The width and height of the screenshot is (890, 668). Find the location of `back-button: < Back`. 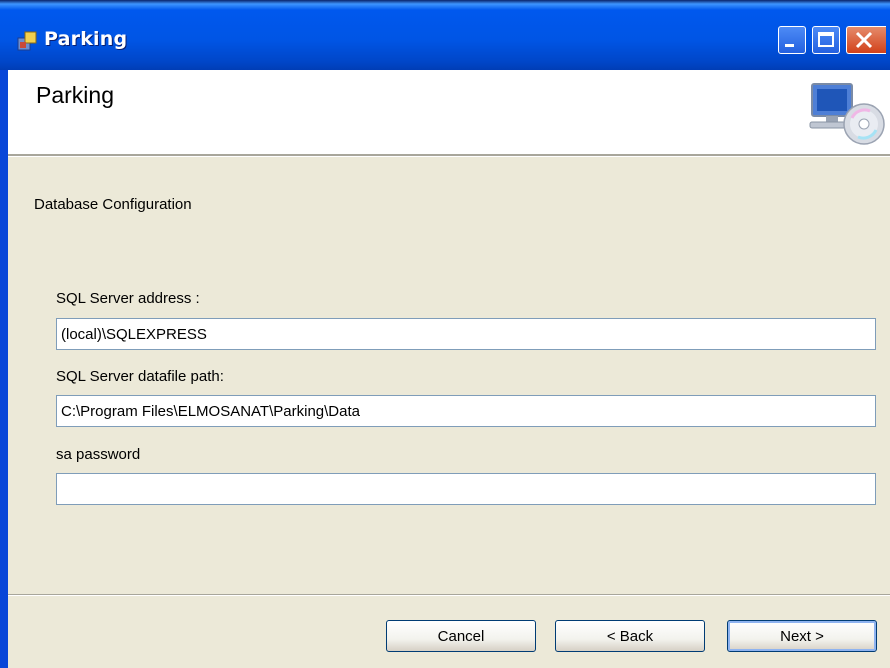

back-button: < Back is located at coordinates (630, 636).